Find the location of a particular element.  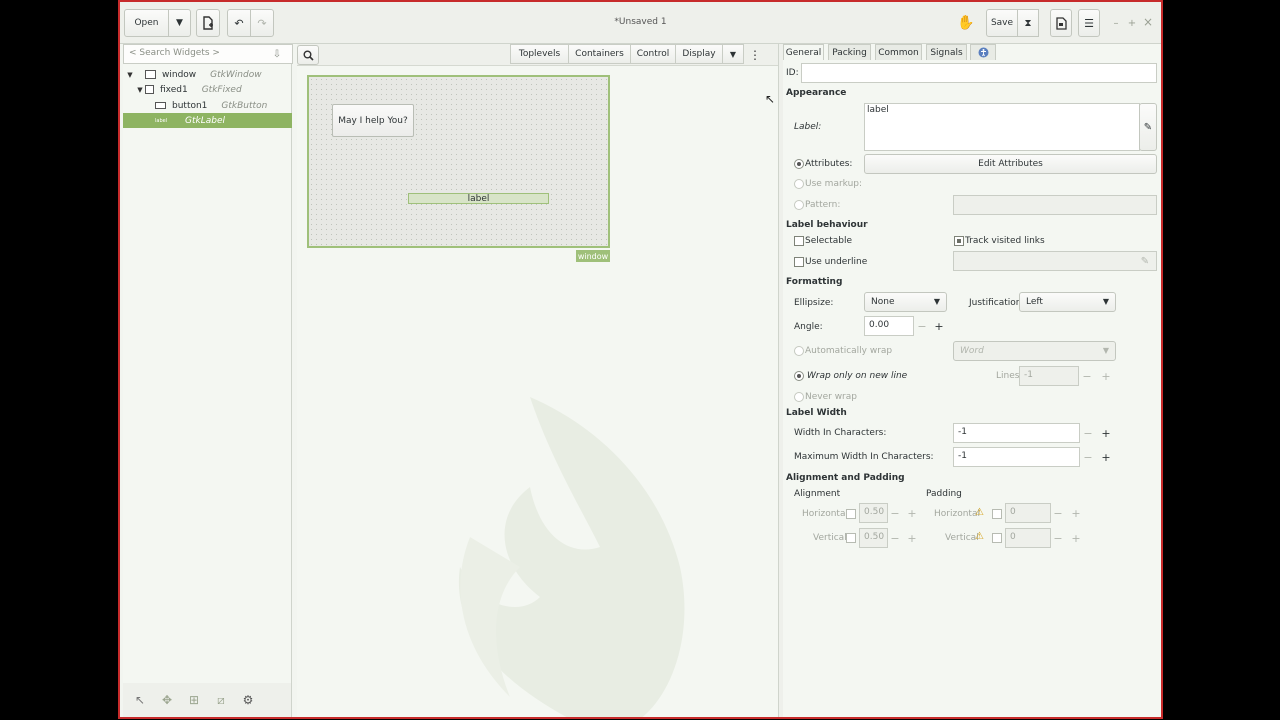

palette-toplevels-button: Toplevels is located at coordinates (539, 54).